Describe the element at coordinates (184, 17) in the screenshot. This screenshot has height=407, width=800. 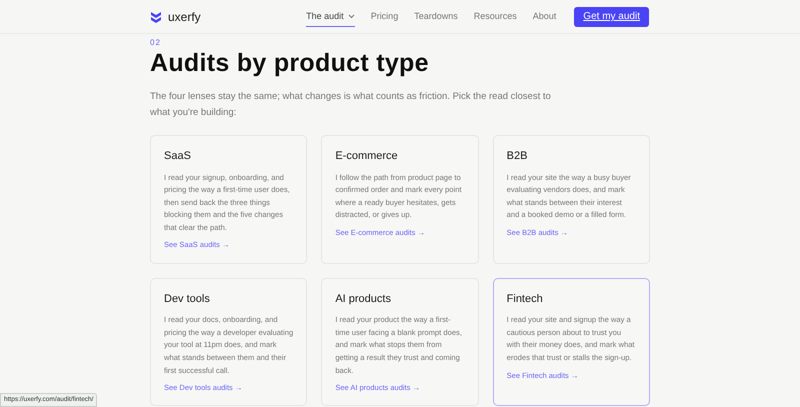
I see `logo-text: uxerfy` at that location.